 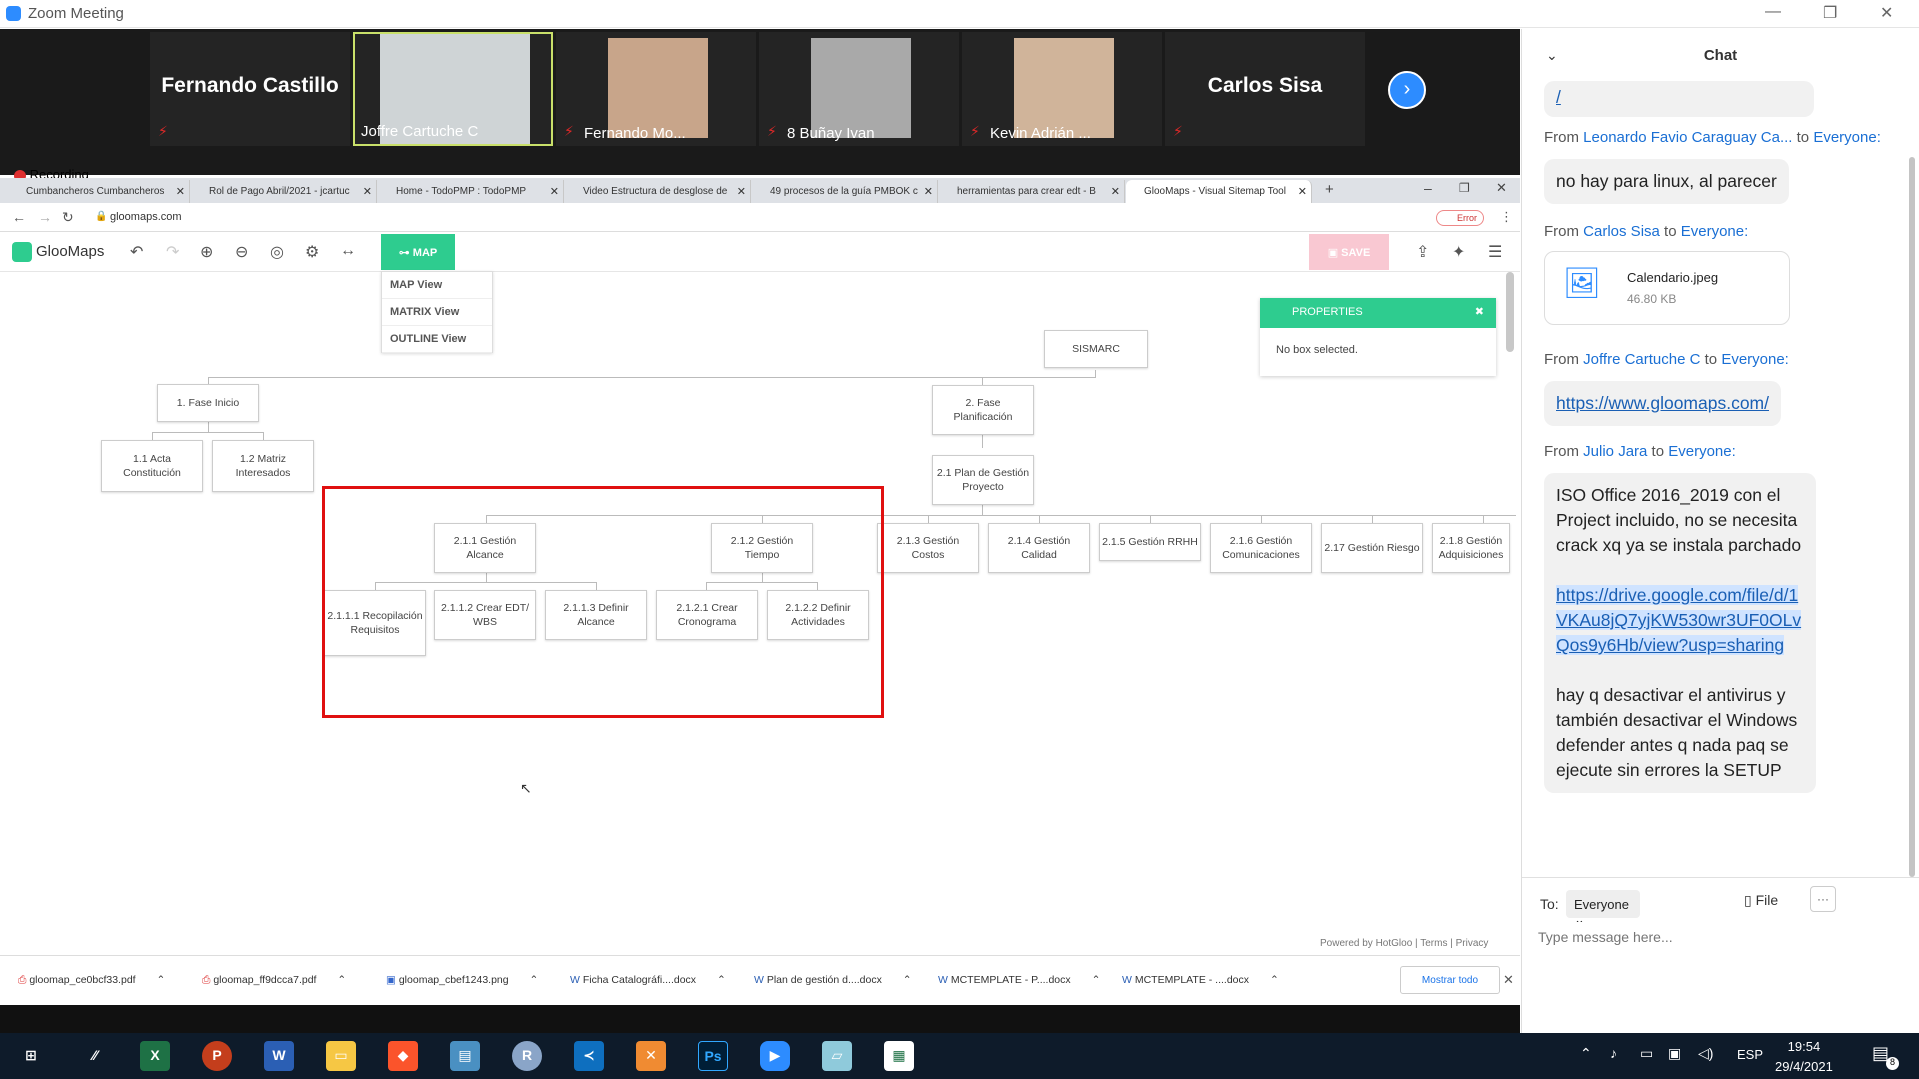 What do you see at coordinates (1349, 252) in the screenshot?
I see `save-button: ▣ SAVE` at bounding box center [1349, 252].